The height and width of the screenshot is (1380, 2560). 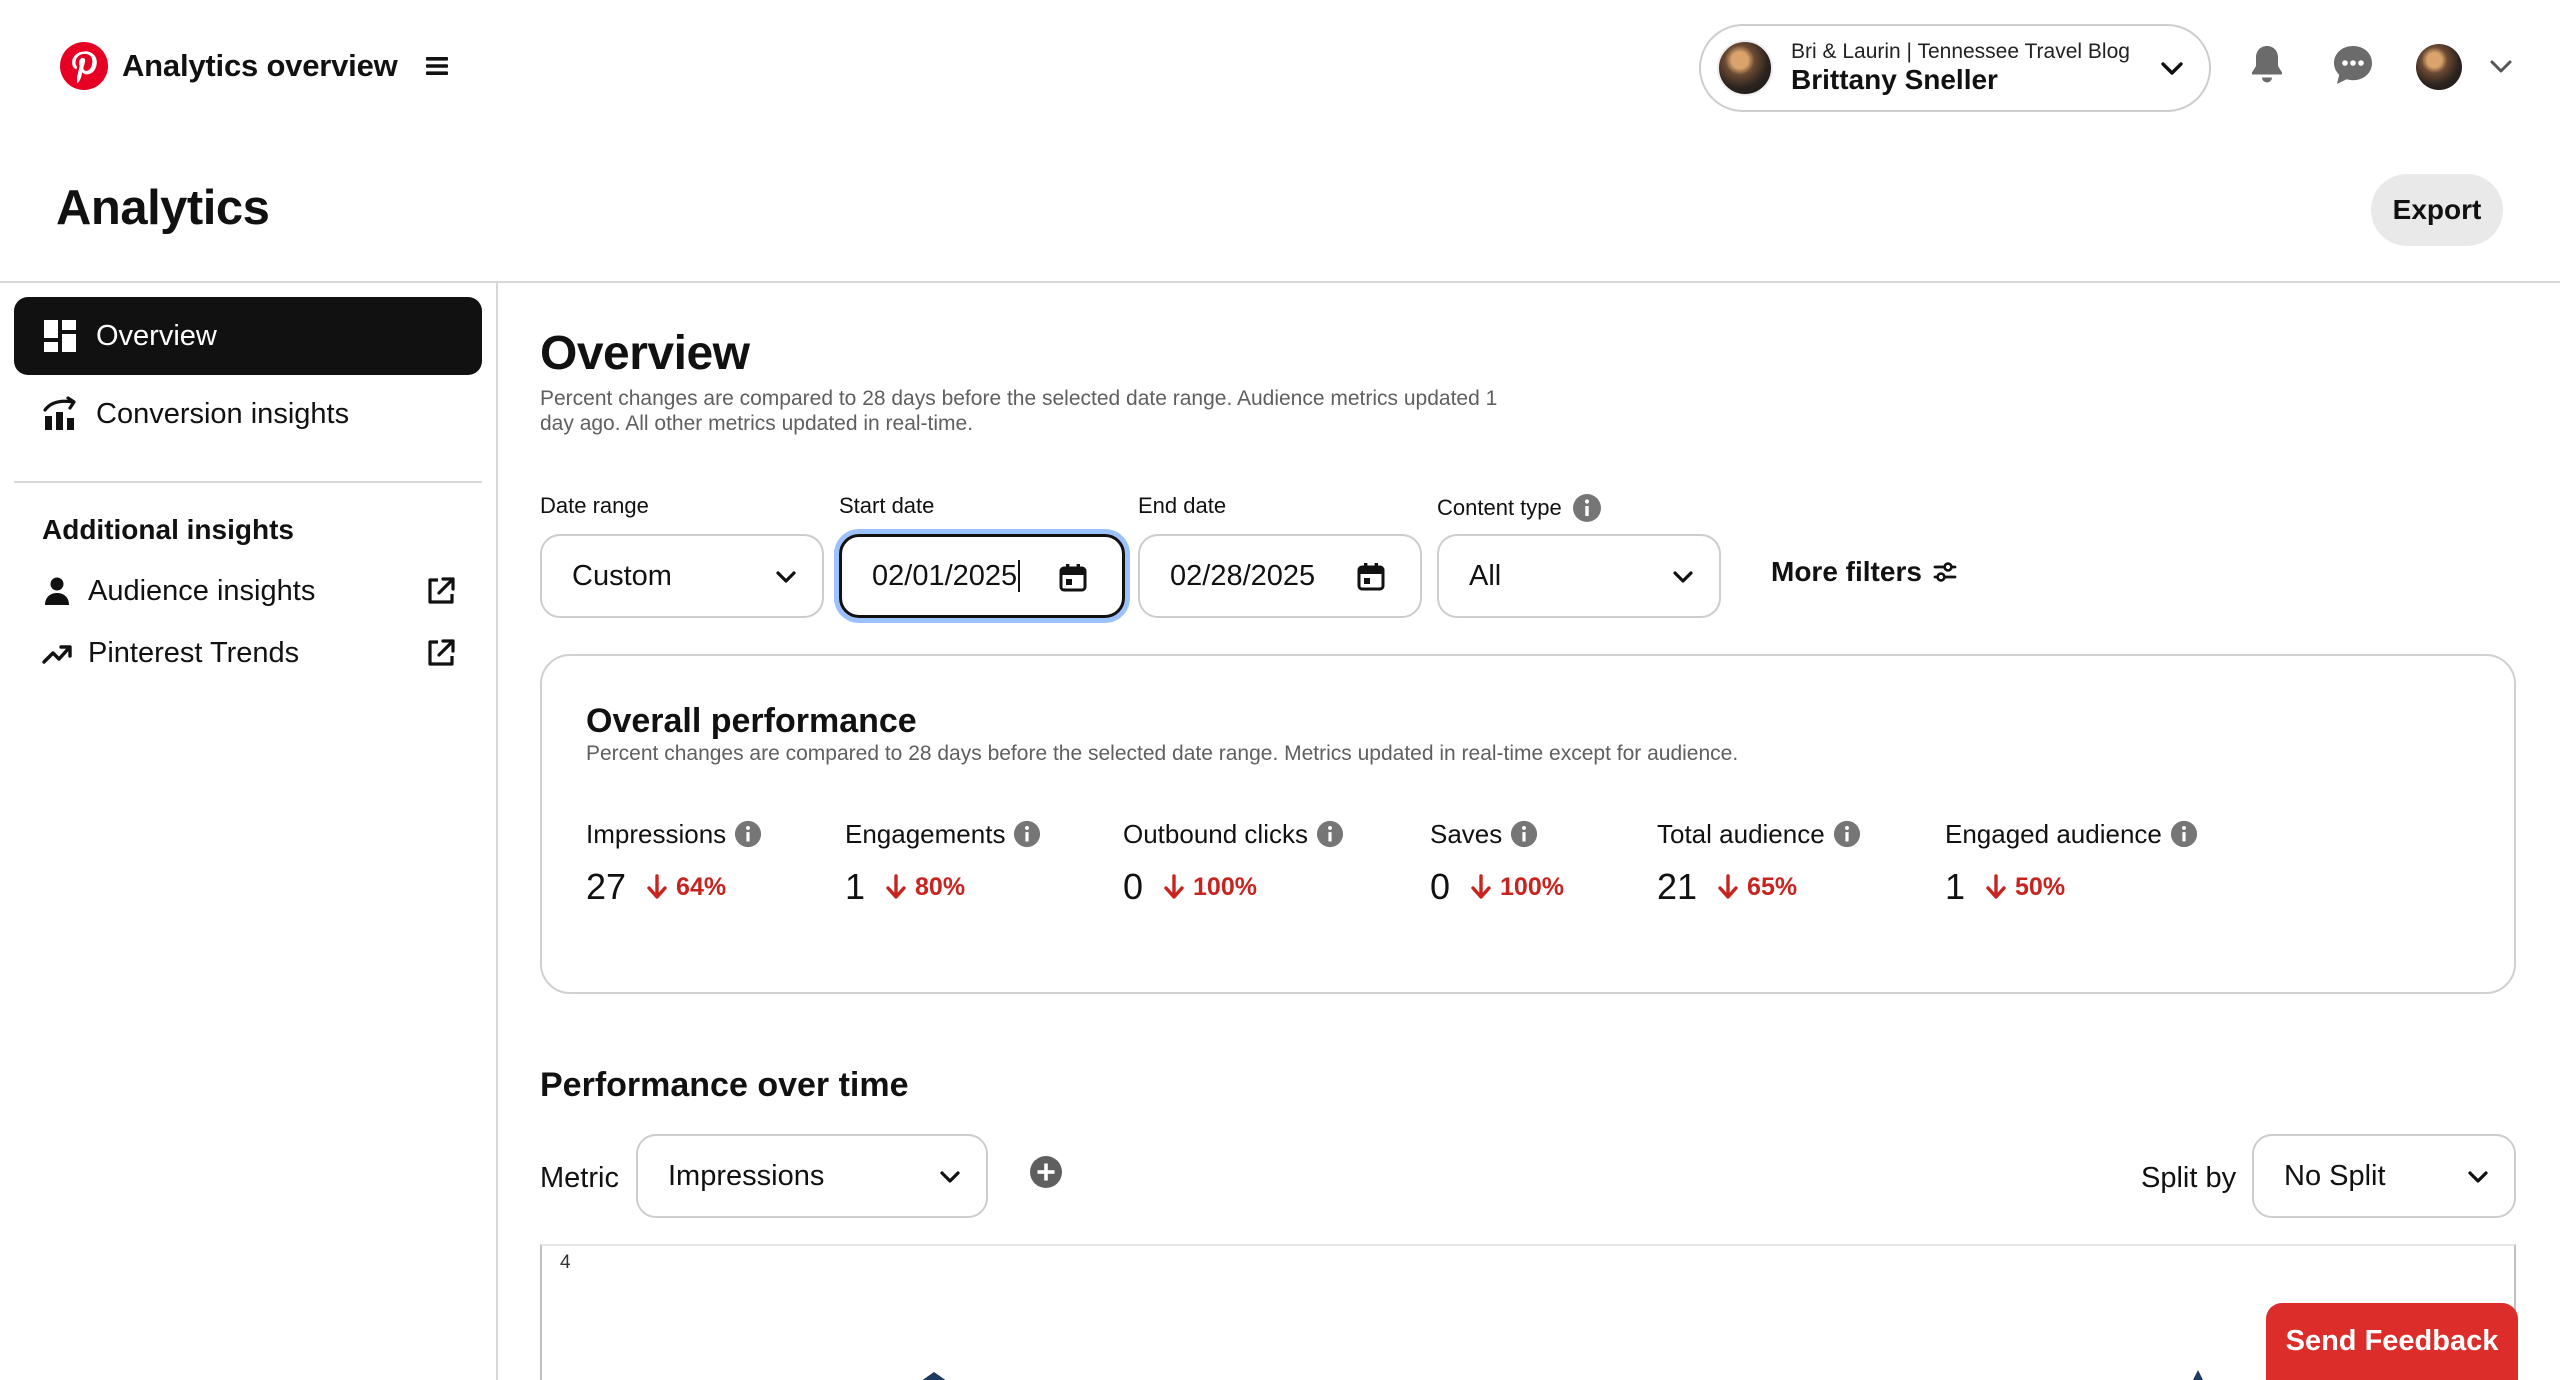 I want to click on metric-select-label: Metric, so click(x=579, y=1178).